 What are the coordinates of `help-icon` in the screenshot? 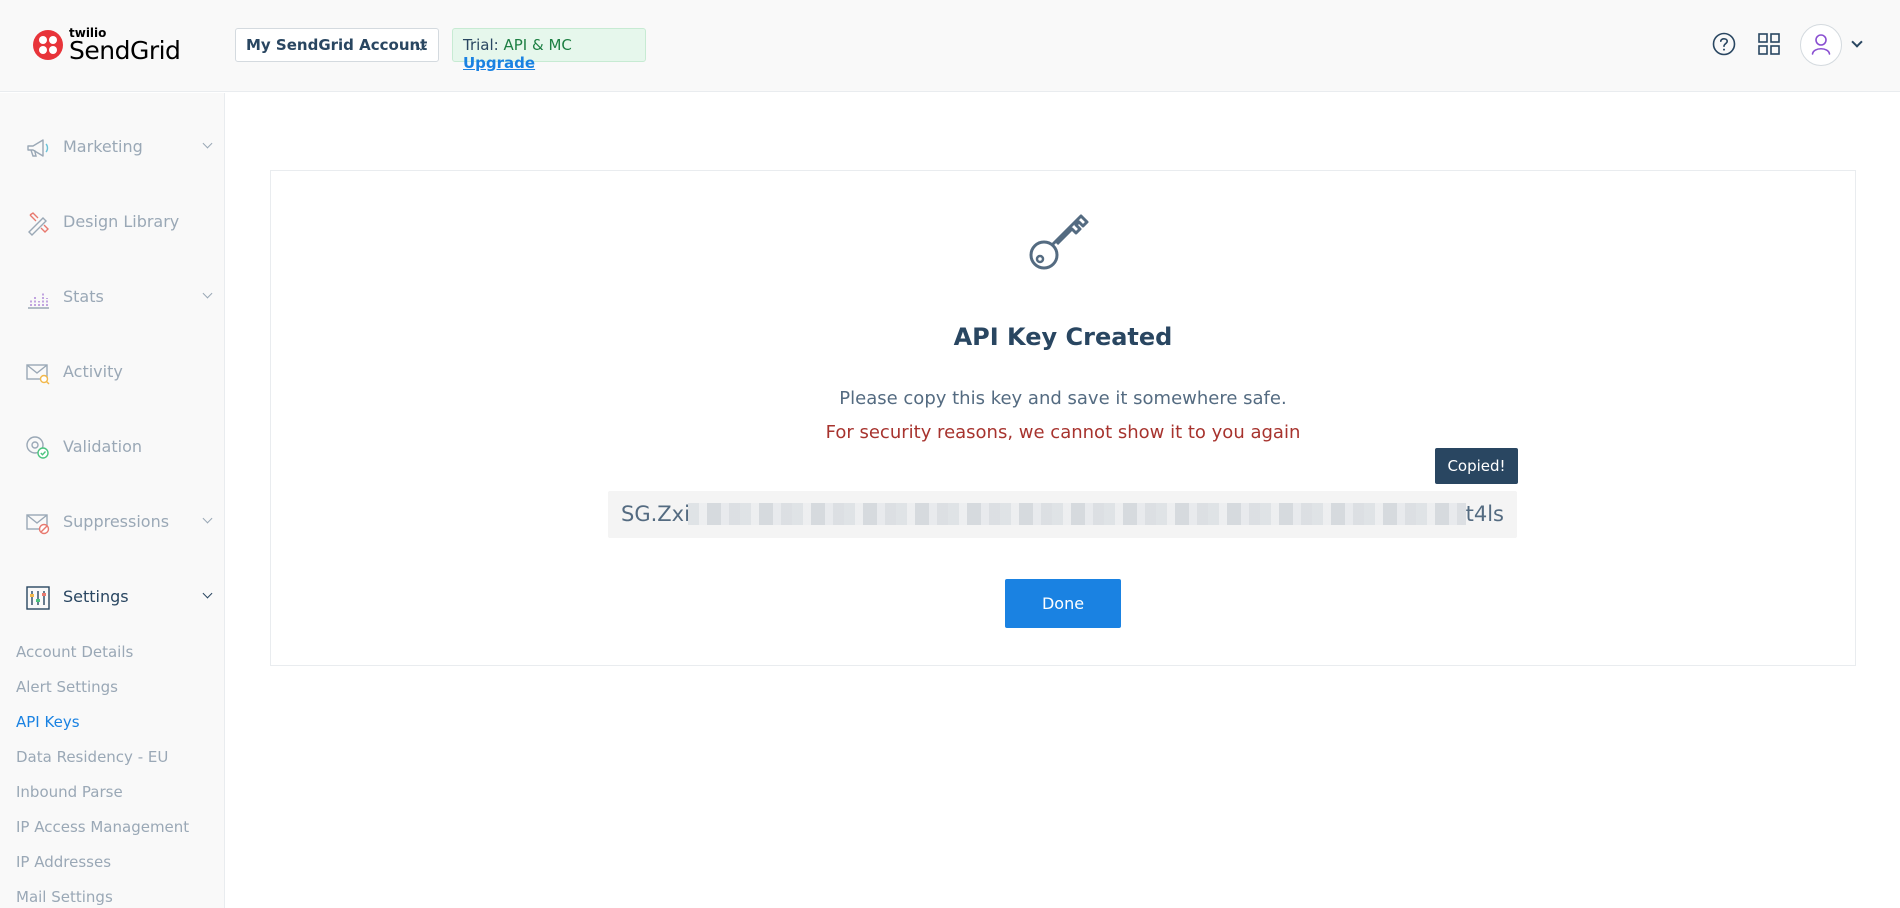 It's located at (1724, 44).